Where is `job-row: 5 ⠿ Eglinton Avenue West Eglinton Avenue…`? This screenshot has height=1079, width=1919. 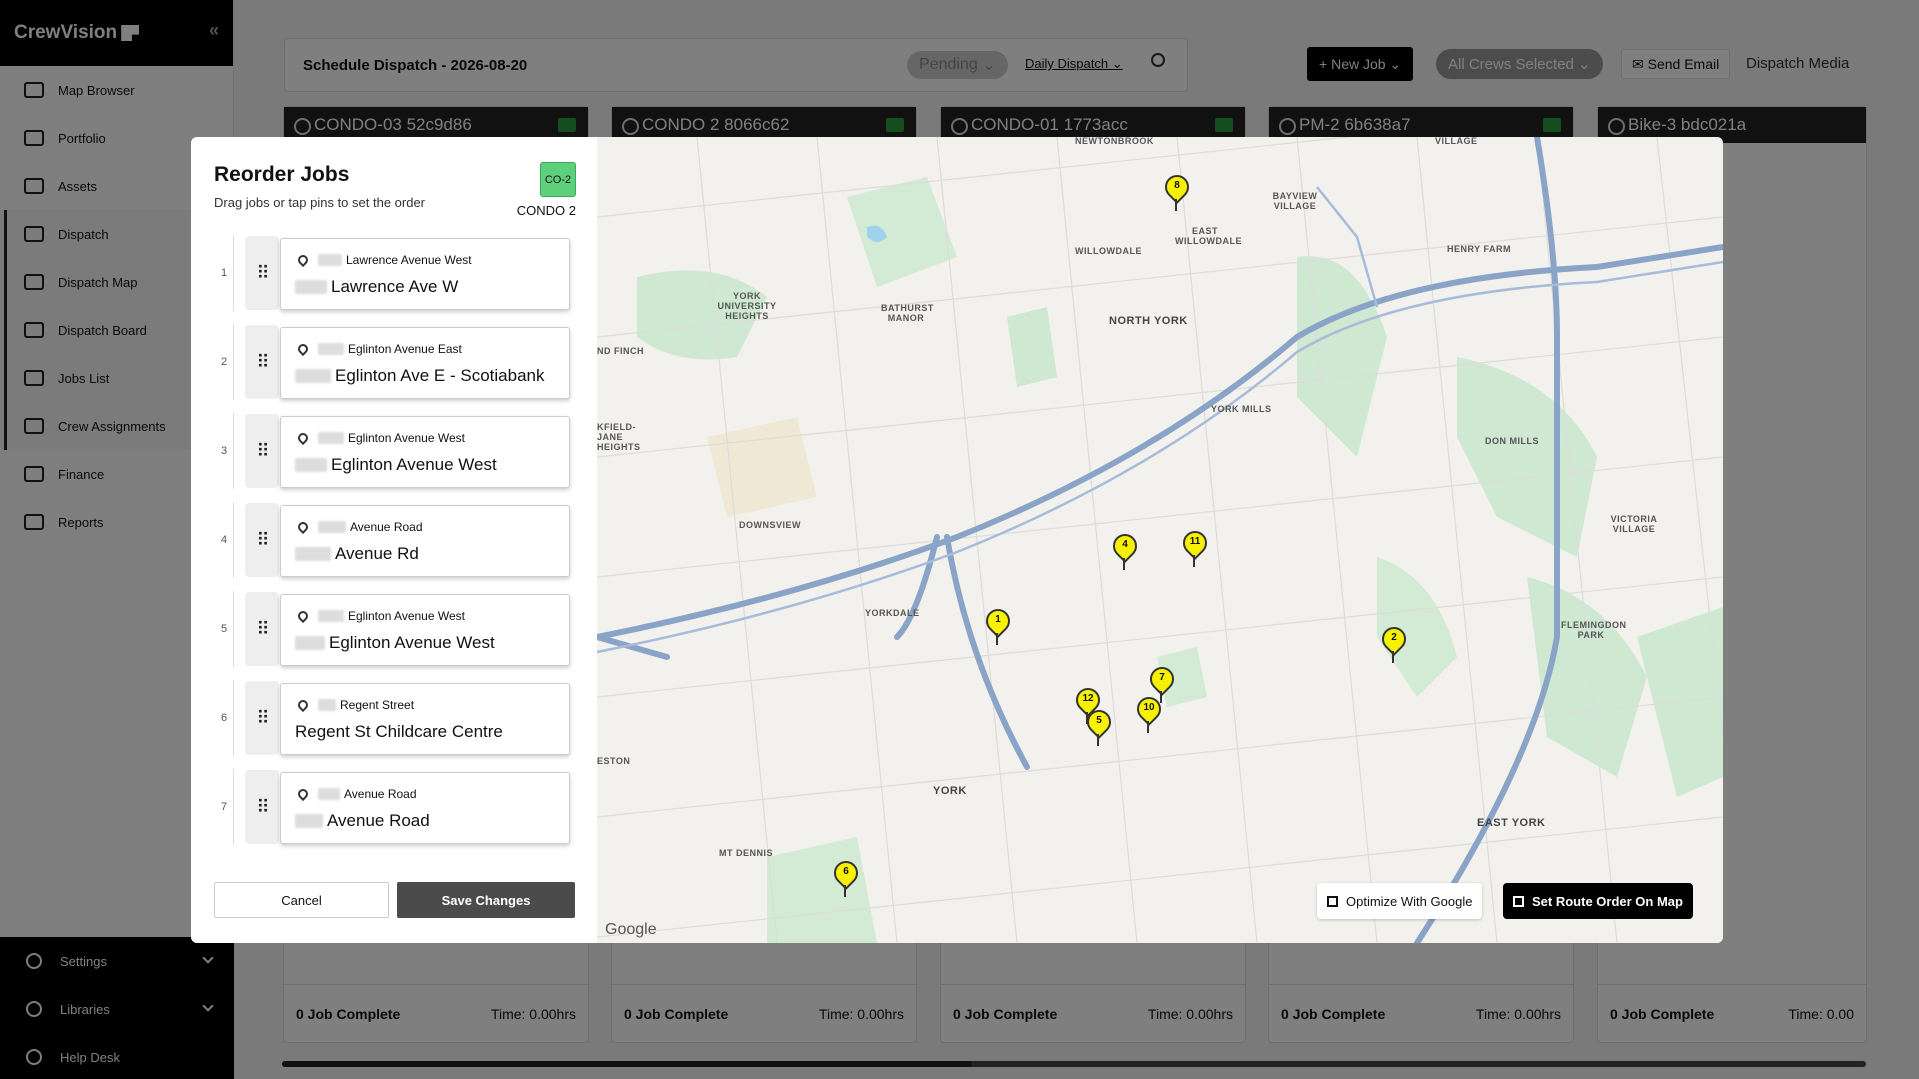
job-row: 5 ⠿ Eglinton Avenue West Eglinton Avenue… is located at coordinates (394, 629).